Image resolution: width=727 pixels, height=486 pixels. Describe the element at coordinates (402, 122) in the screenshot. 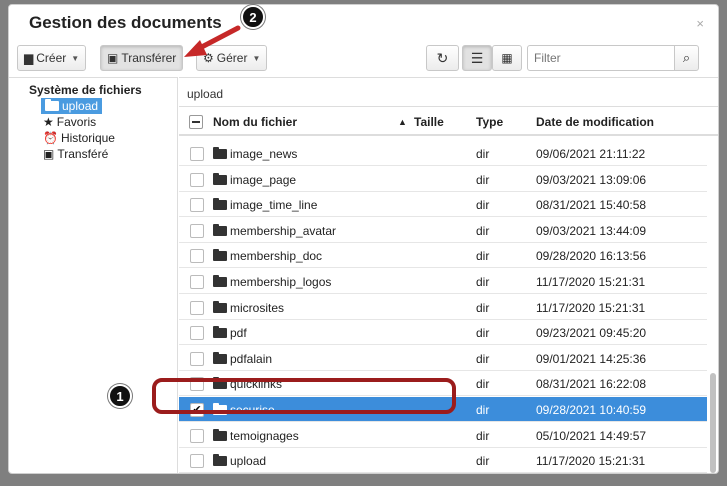

I see `sort-asc-icon: ▲` at that location.